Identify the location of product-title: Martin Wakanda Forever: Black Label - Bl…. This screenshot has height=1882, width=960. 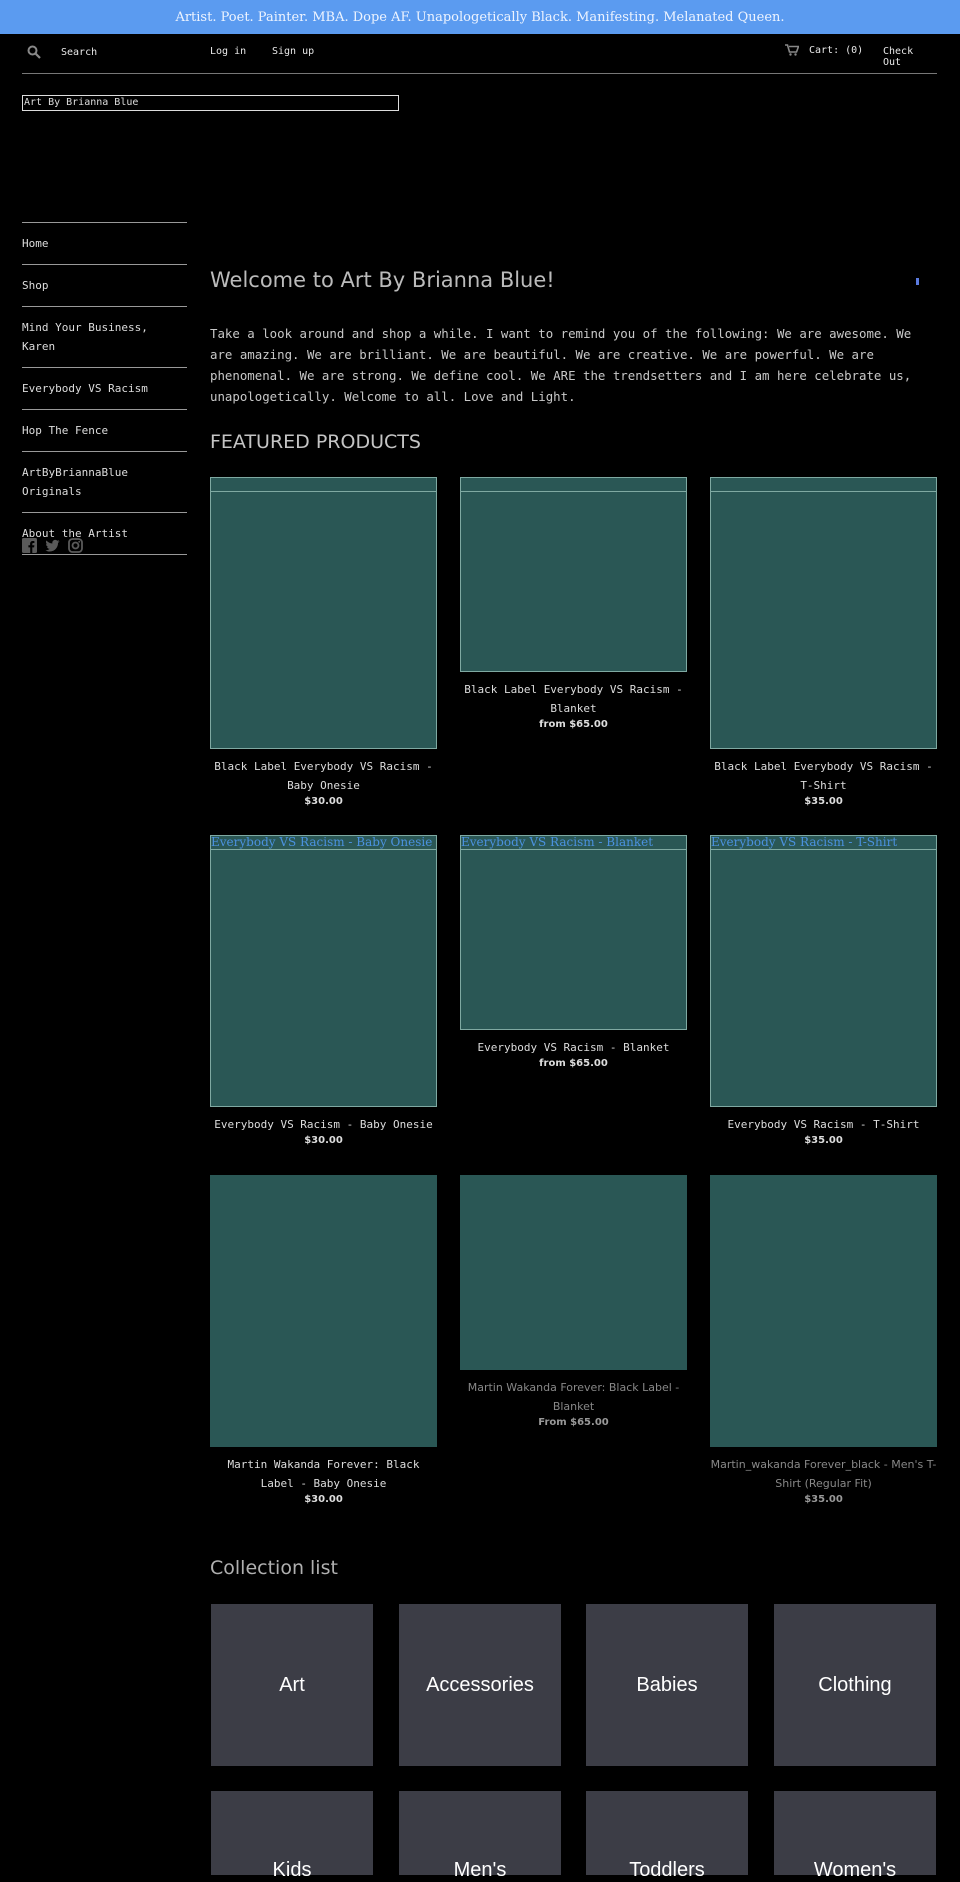
(573, 1397).